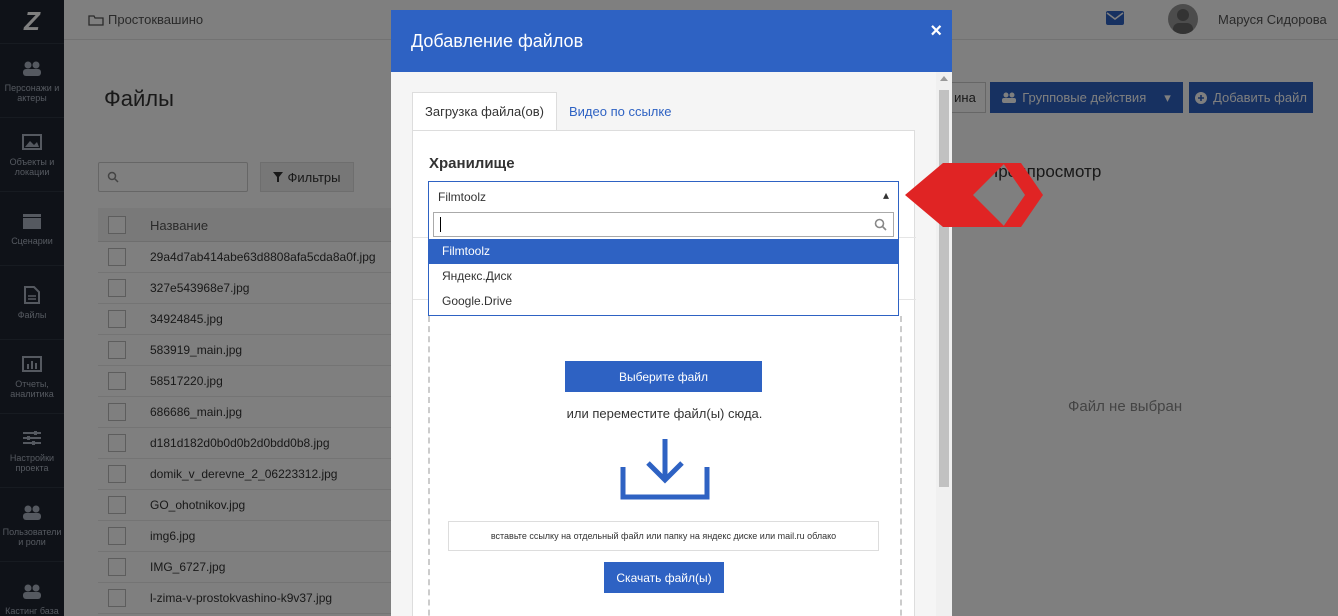 The height and width of the screenshot is (616, 1338). Describe the element at coordinates (671, 41) in the screenshot. I see `modal-header: Добавление файлов ×` at that location.